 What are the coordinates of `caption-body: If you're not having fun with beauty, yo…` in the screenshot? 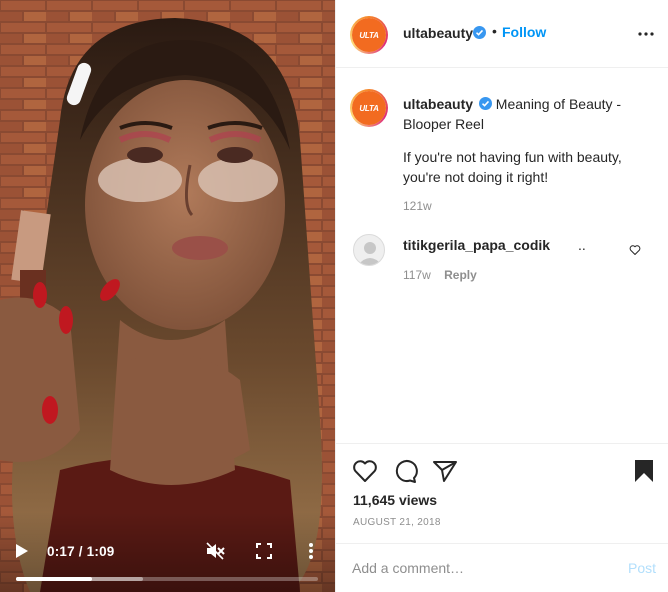 It's located at (512, 167).